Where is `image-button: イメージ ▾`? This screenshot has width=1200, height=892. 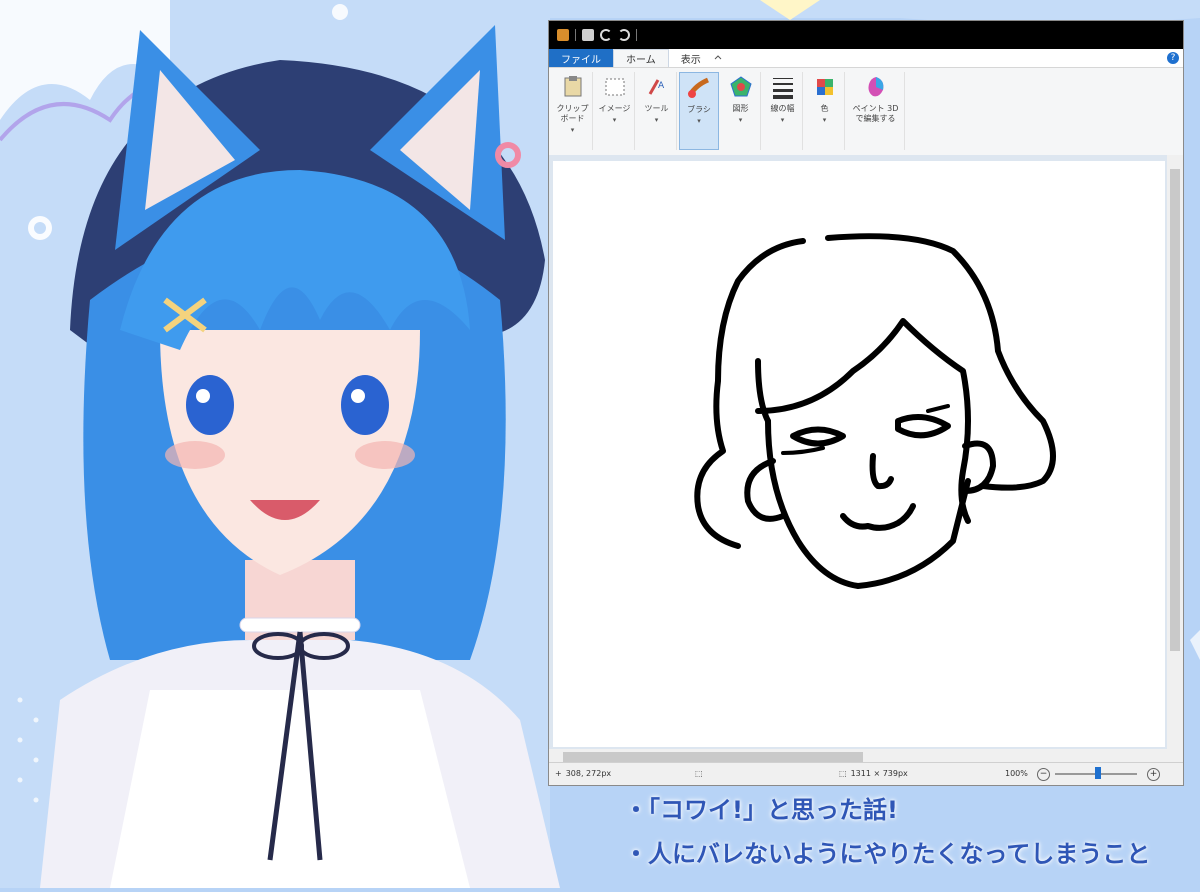
image-button: イメージ ▾ is located at coordinates (615, 111).